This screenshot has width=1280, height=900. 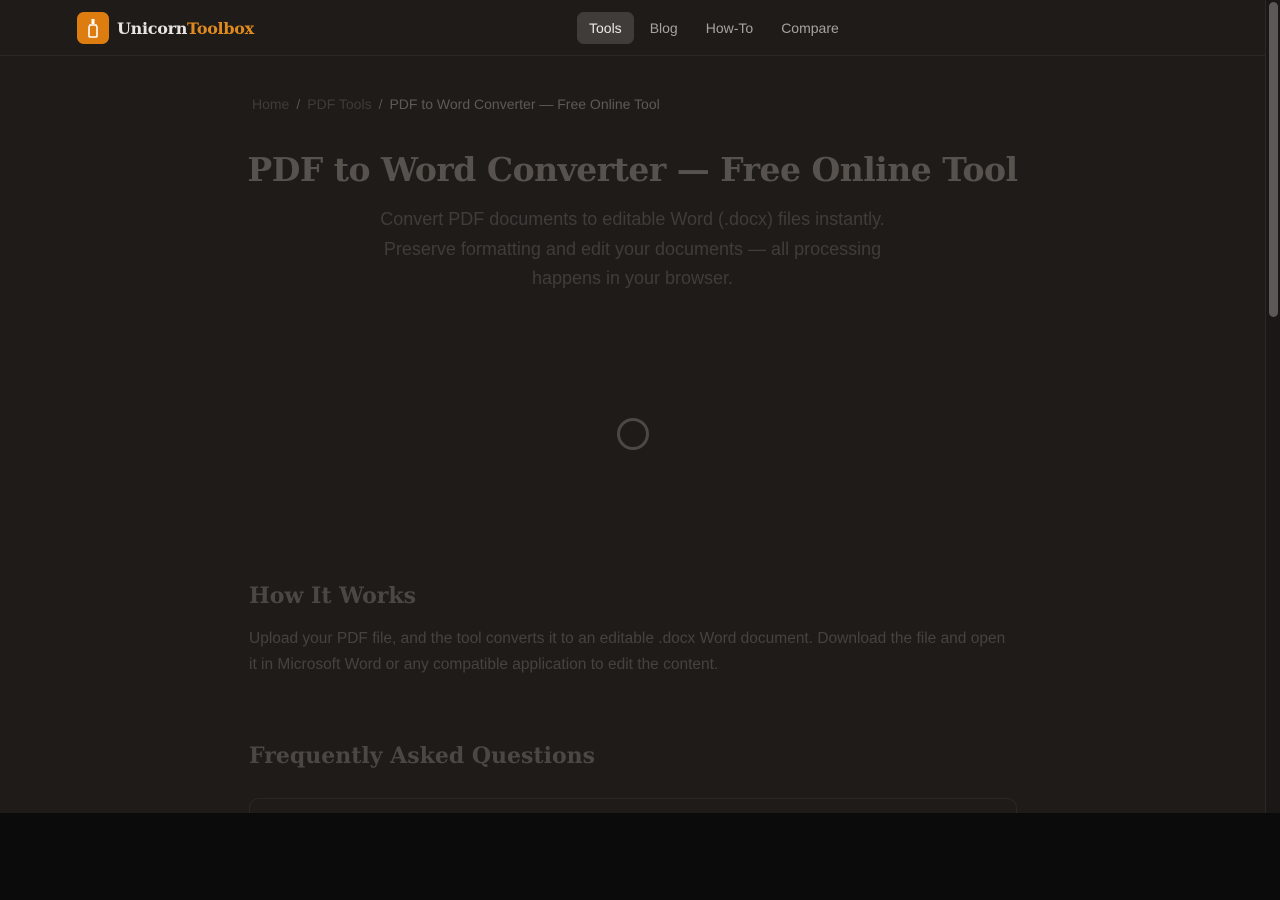 I want to click on brand-name: UnicornToolbox, so click(x=185, y=28).